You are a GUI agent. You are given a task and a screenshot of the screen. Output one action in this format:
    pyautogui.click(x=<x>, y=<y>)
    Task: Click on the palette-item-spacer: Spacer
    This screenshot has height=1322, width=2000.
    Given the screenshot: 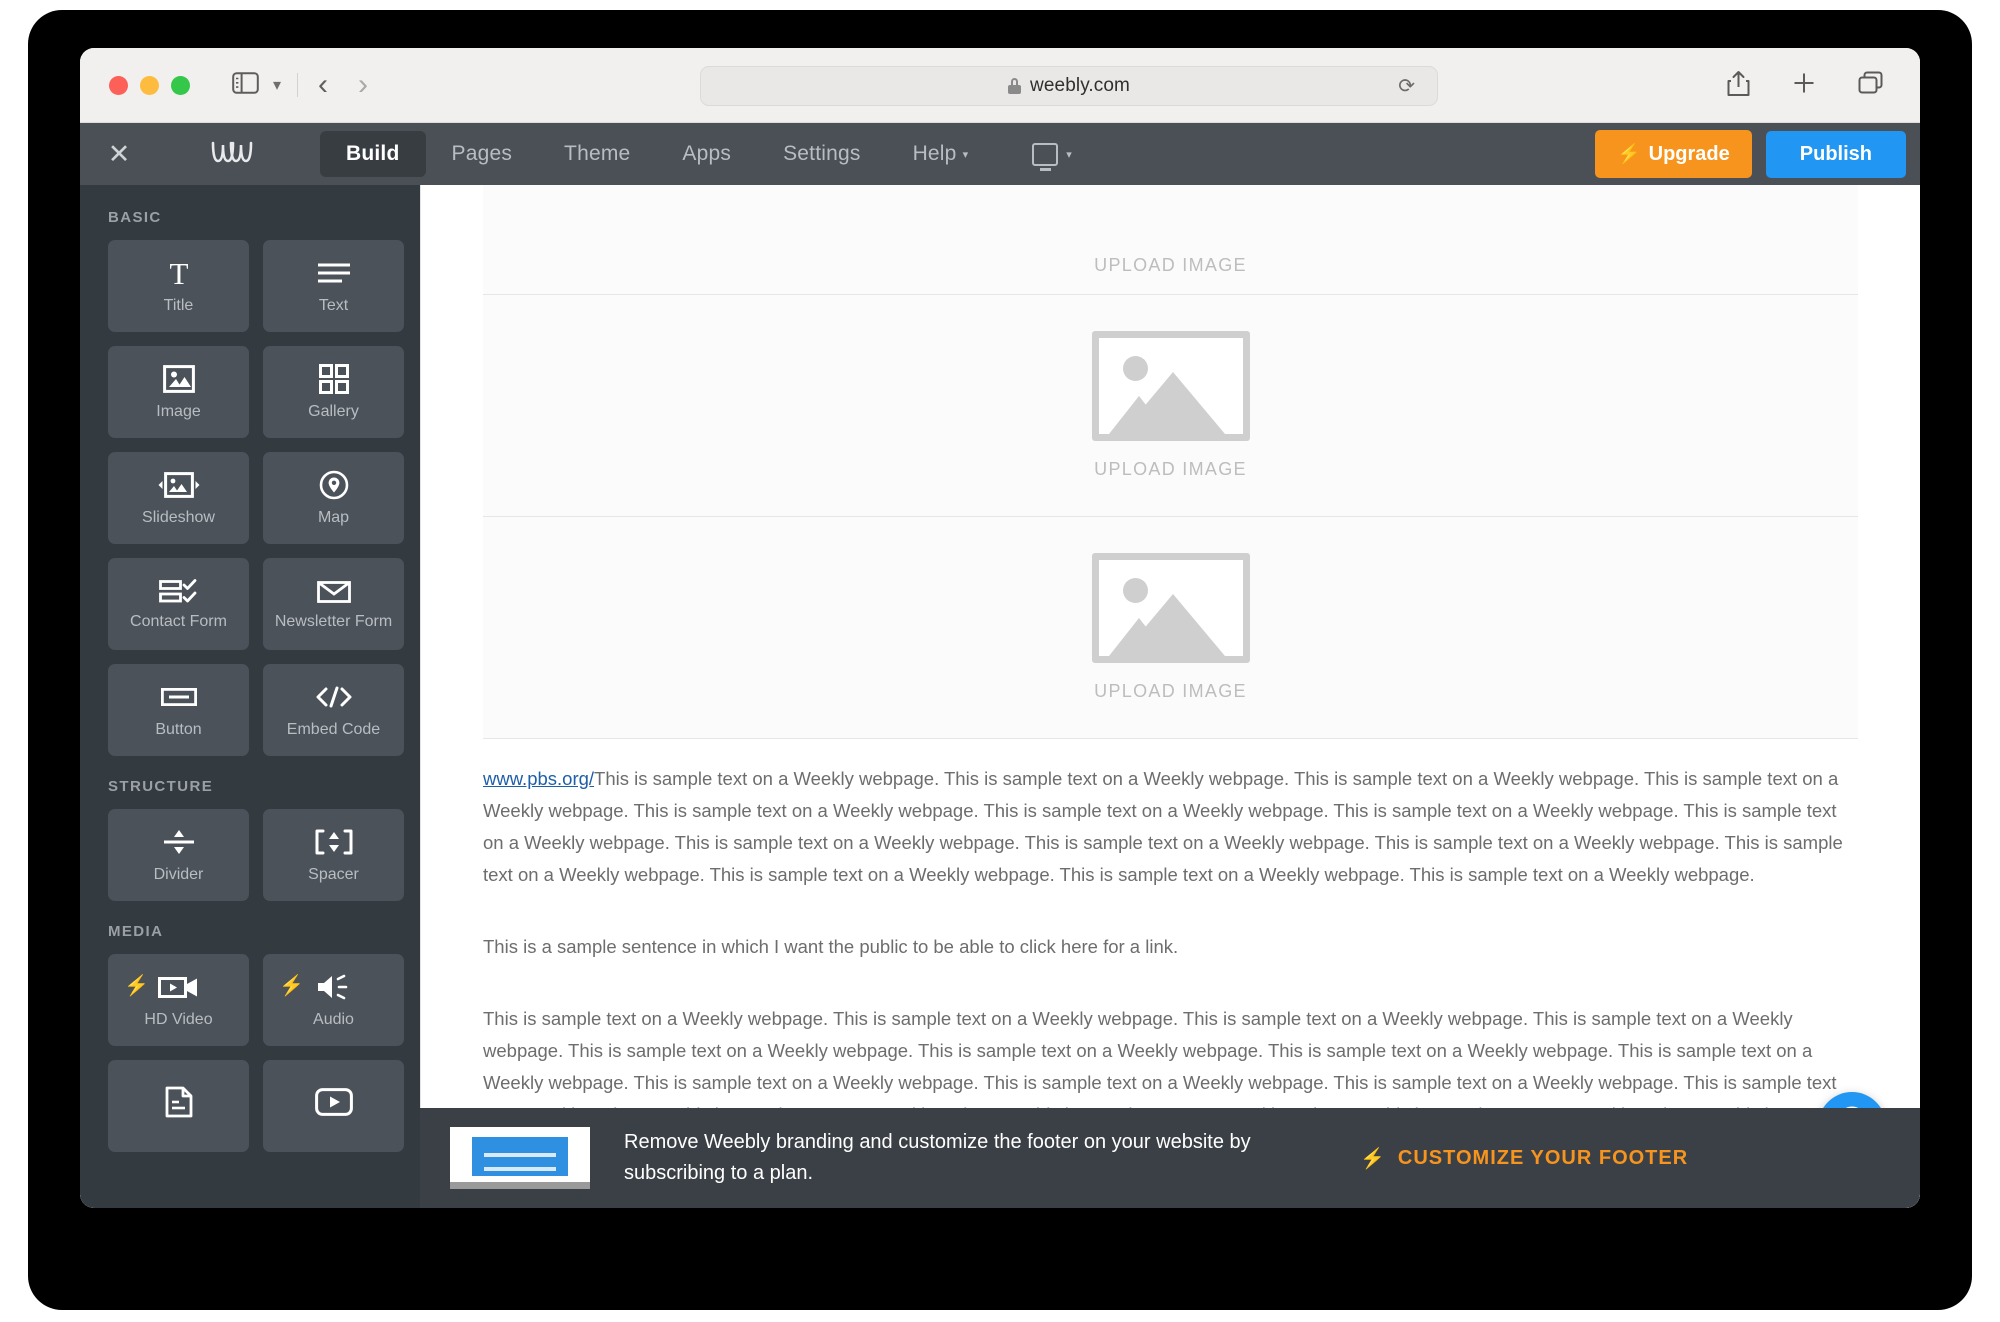 What is the action you would take?
    pyautogui.click(x=333, y=855)
    